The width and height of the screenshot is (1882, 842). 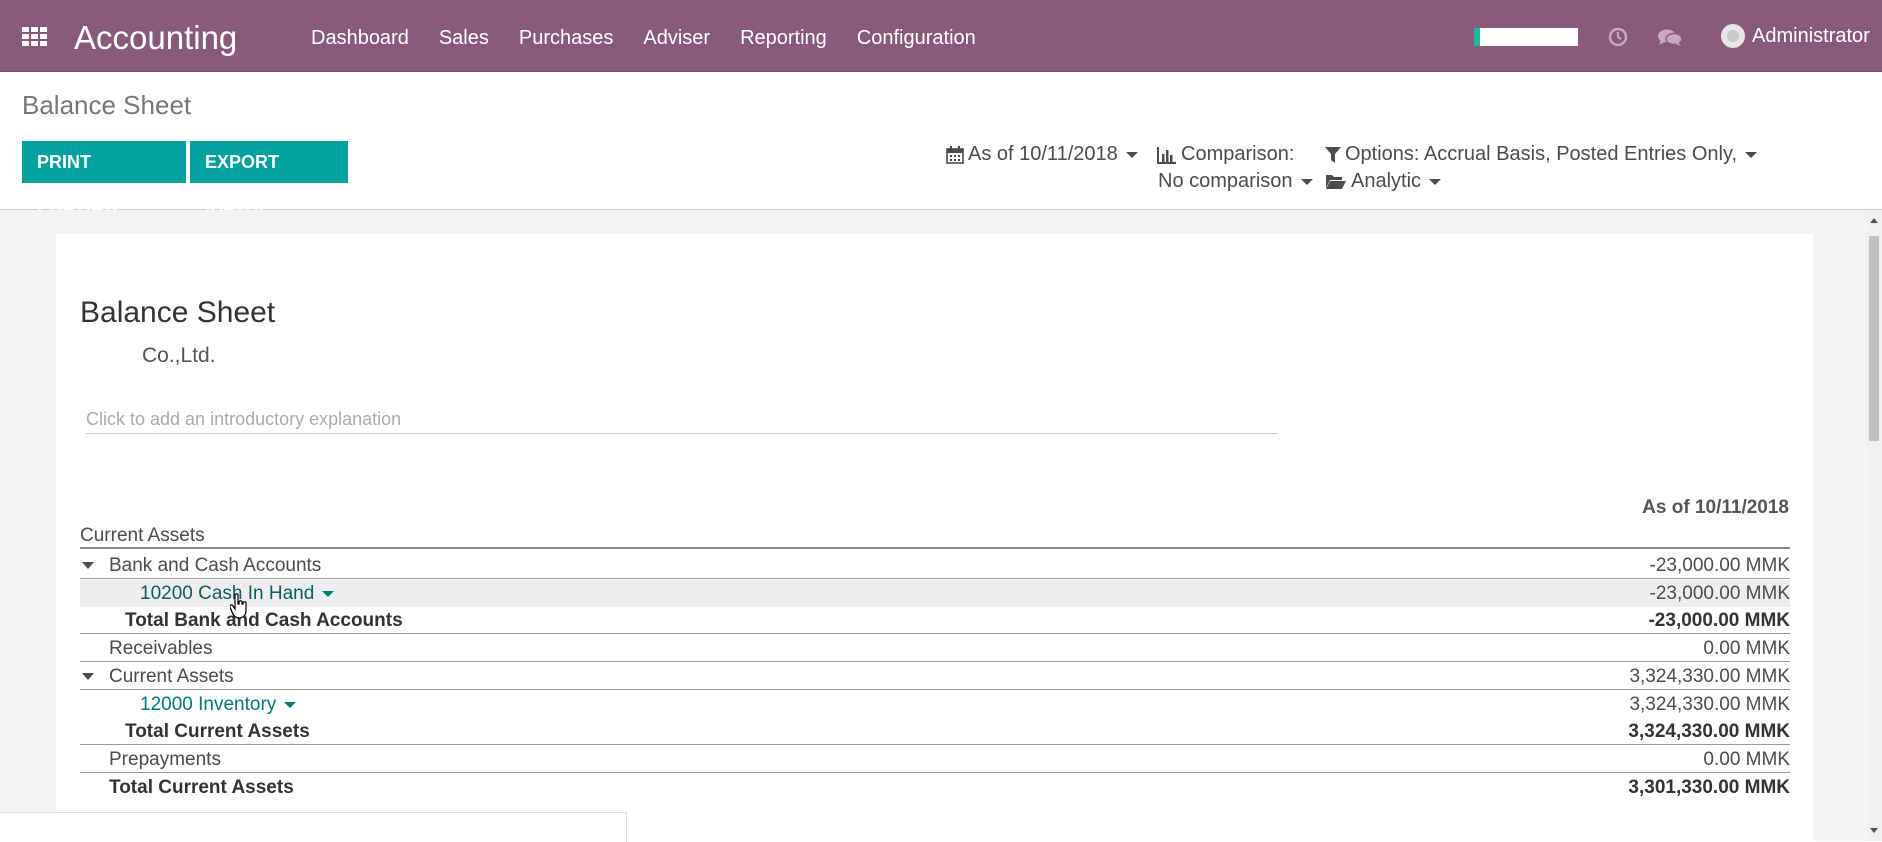 What do you see at coordinates (1709, 787) in the screenshot?
I see `row-amount: 3,301,330.00 MMK` at bounding box center [1709, 787].